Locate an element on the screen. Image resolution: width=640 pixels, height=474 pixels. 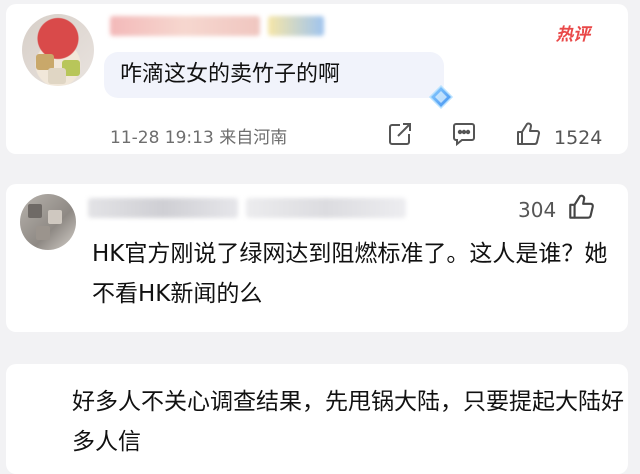
diamond-icon is located at coordinates (441, 97).